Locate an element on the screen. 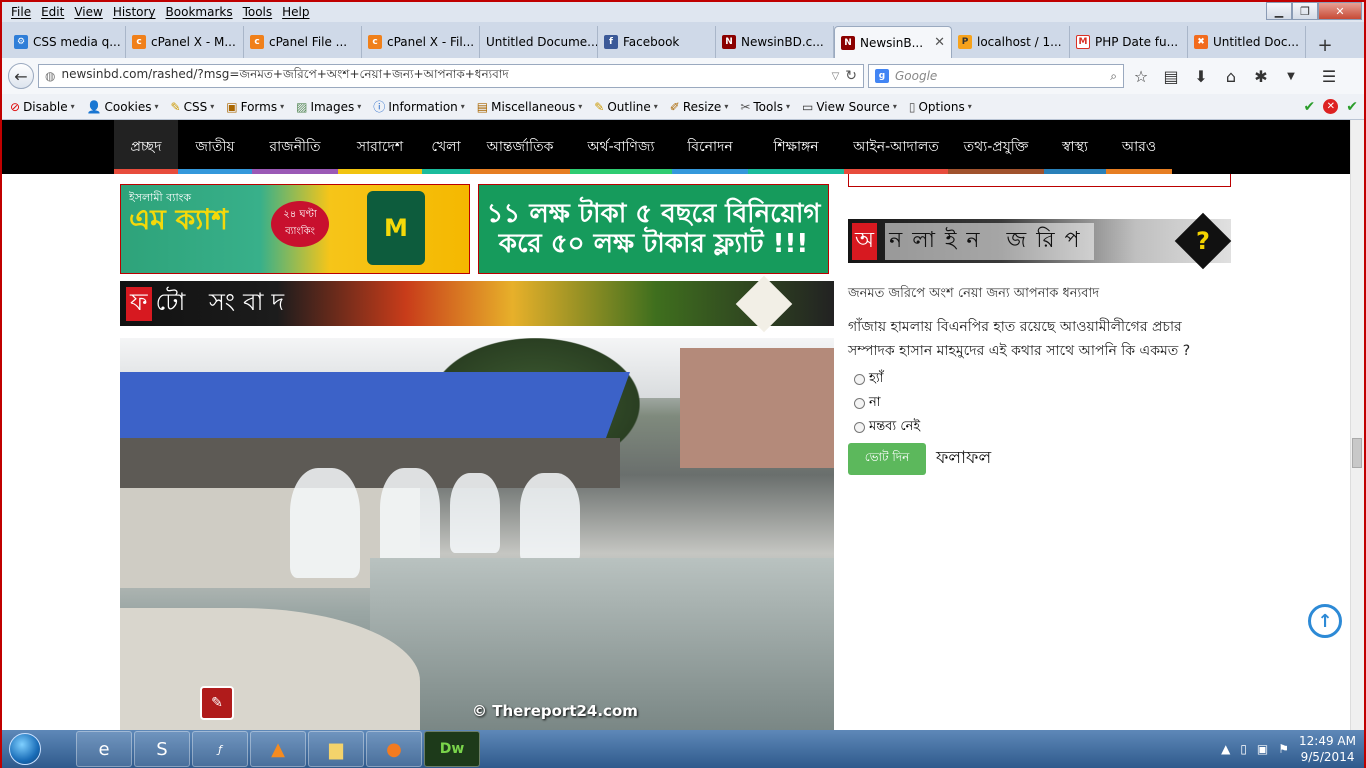 The width and height of the screenshot is (1366, 768). nav-item-4: খেলা is located at coordinates (446, 147).